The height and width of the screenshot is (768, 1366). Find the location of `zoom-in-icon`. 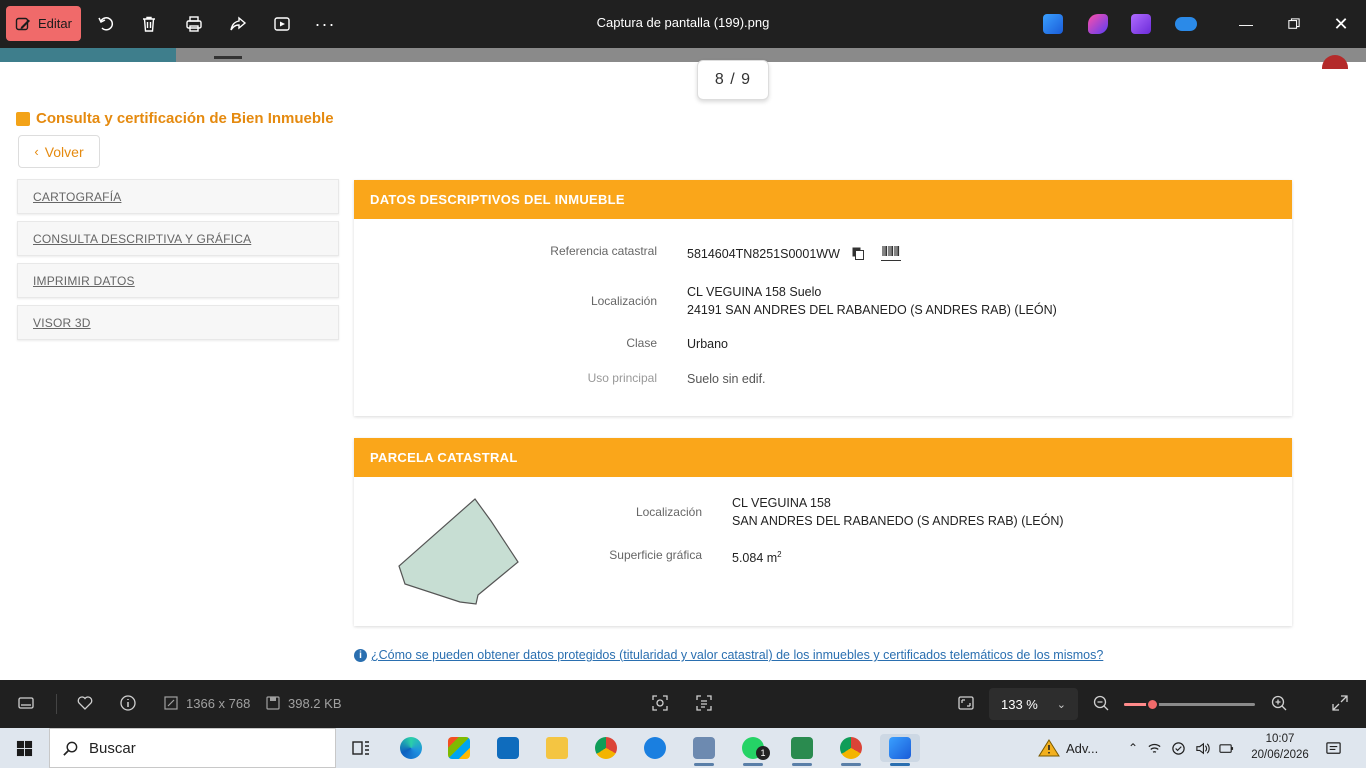

zoom-in-icon is located at coordinates (1279, 703).